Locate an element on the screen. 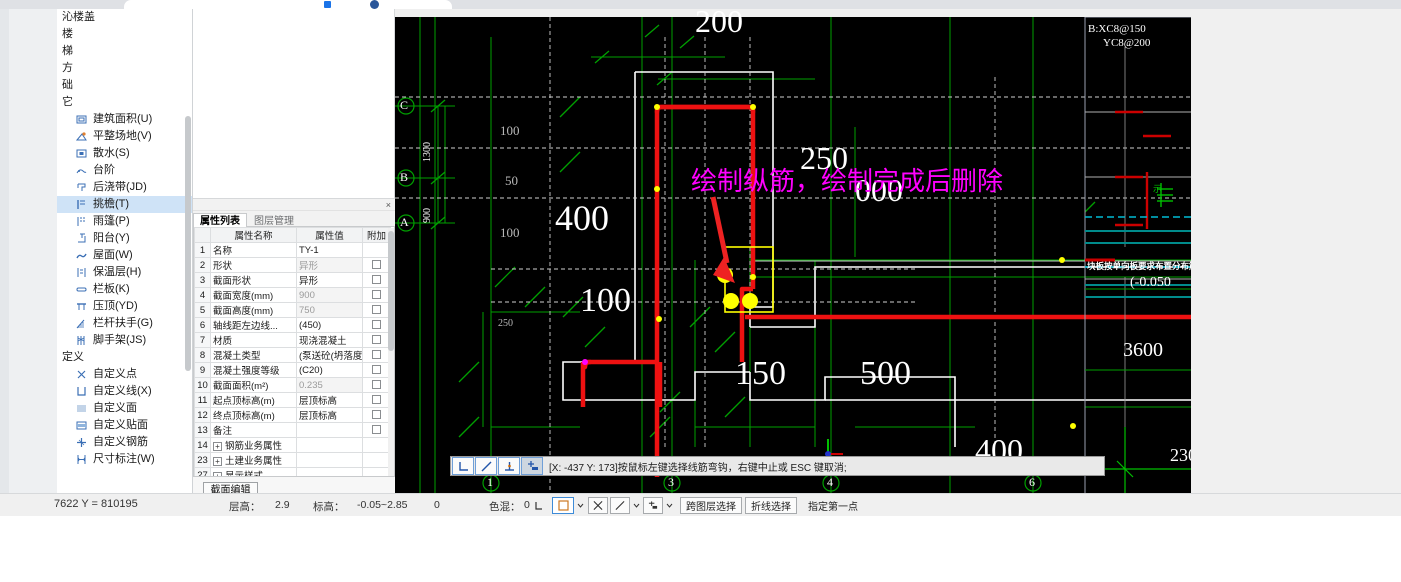 The height and width of the screenshot is (582, 1401). close-icon: × is located at coordinates (388, 205).